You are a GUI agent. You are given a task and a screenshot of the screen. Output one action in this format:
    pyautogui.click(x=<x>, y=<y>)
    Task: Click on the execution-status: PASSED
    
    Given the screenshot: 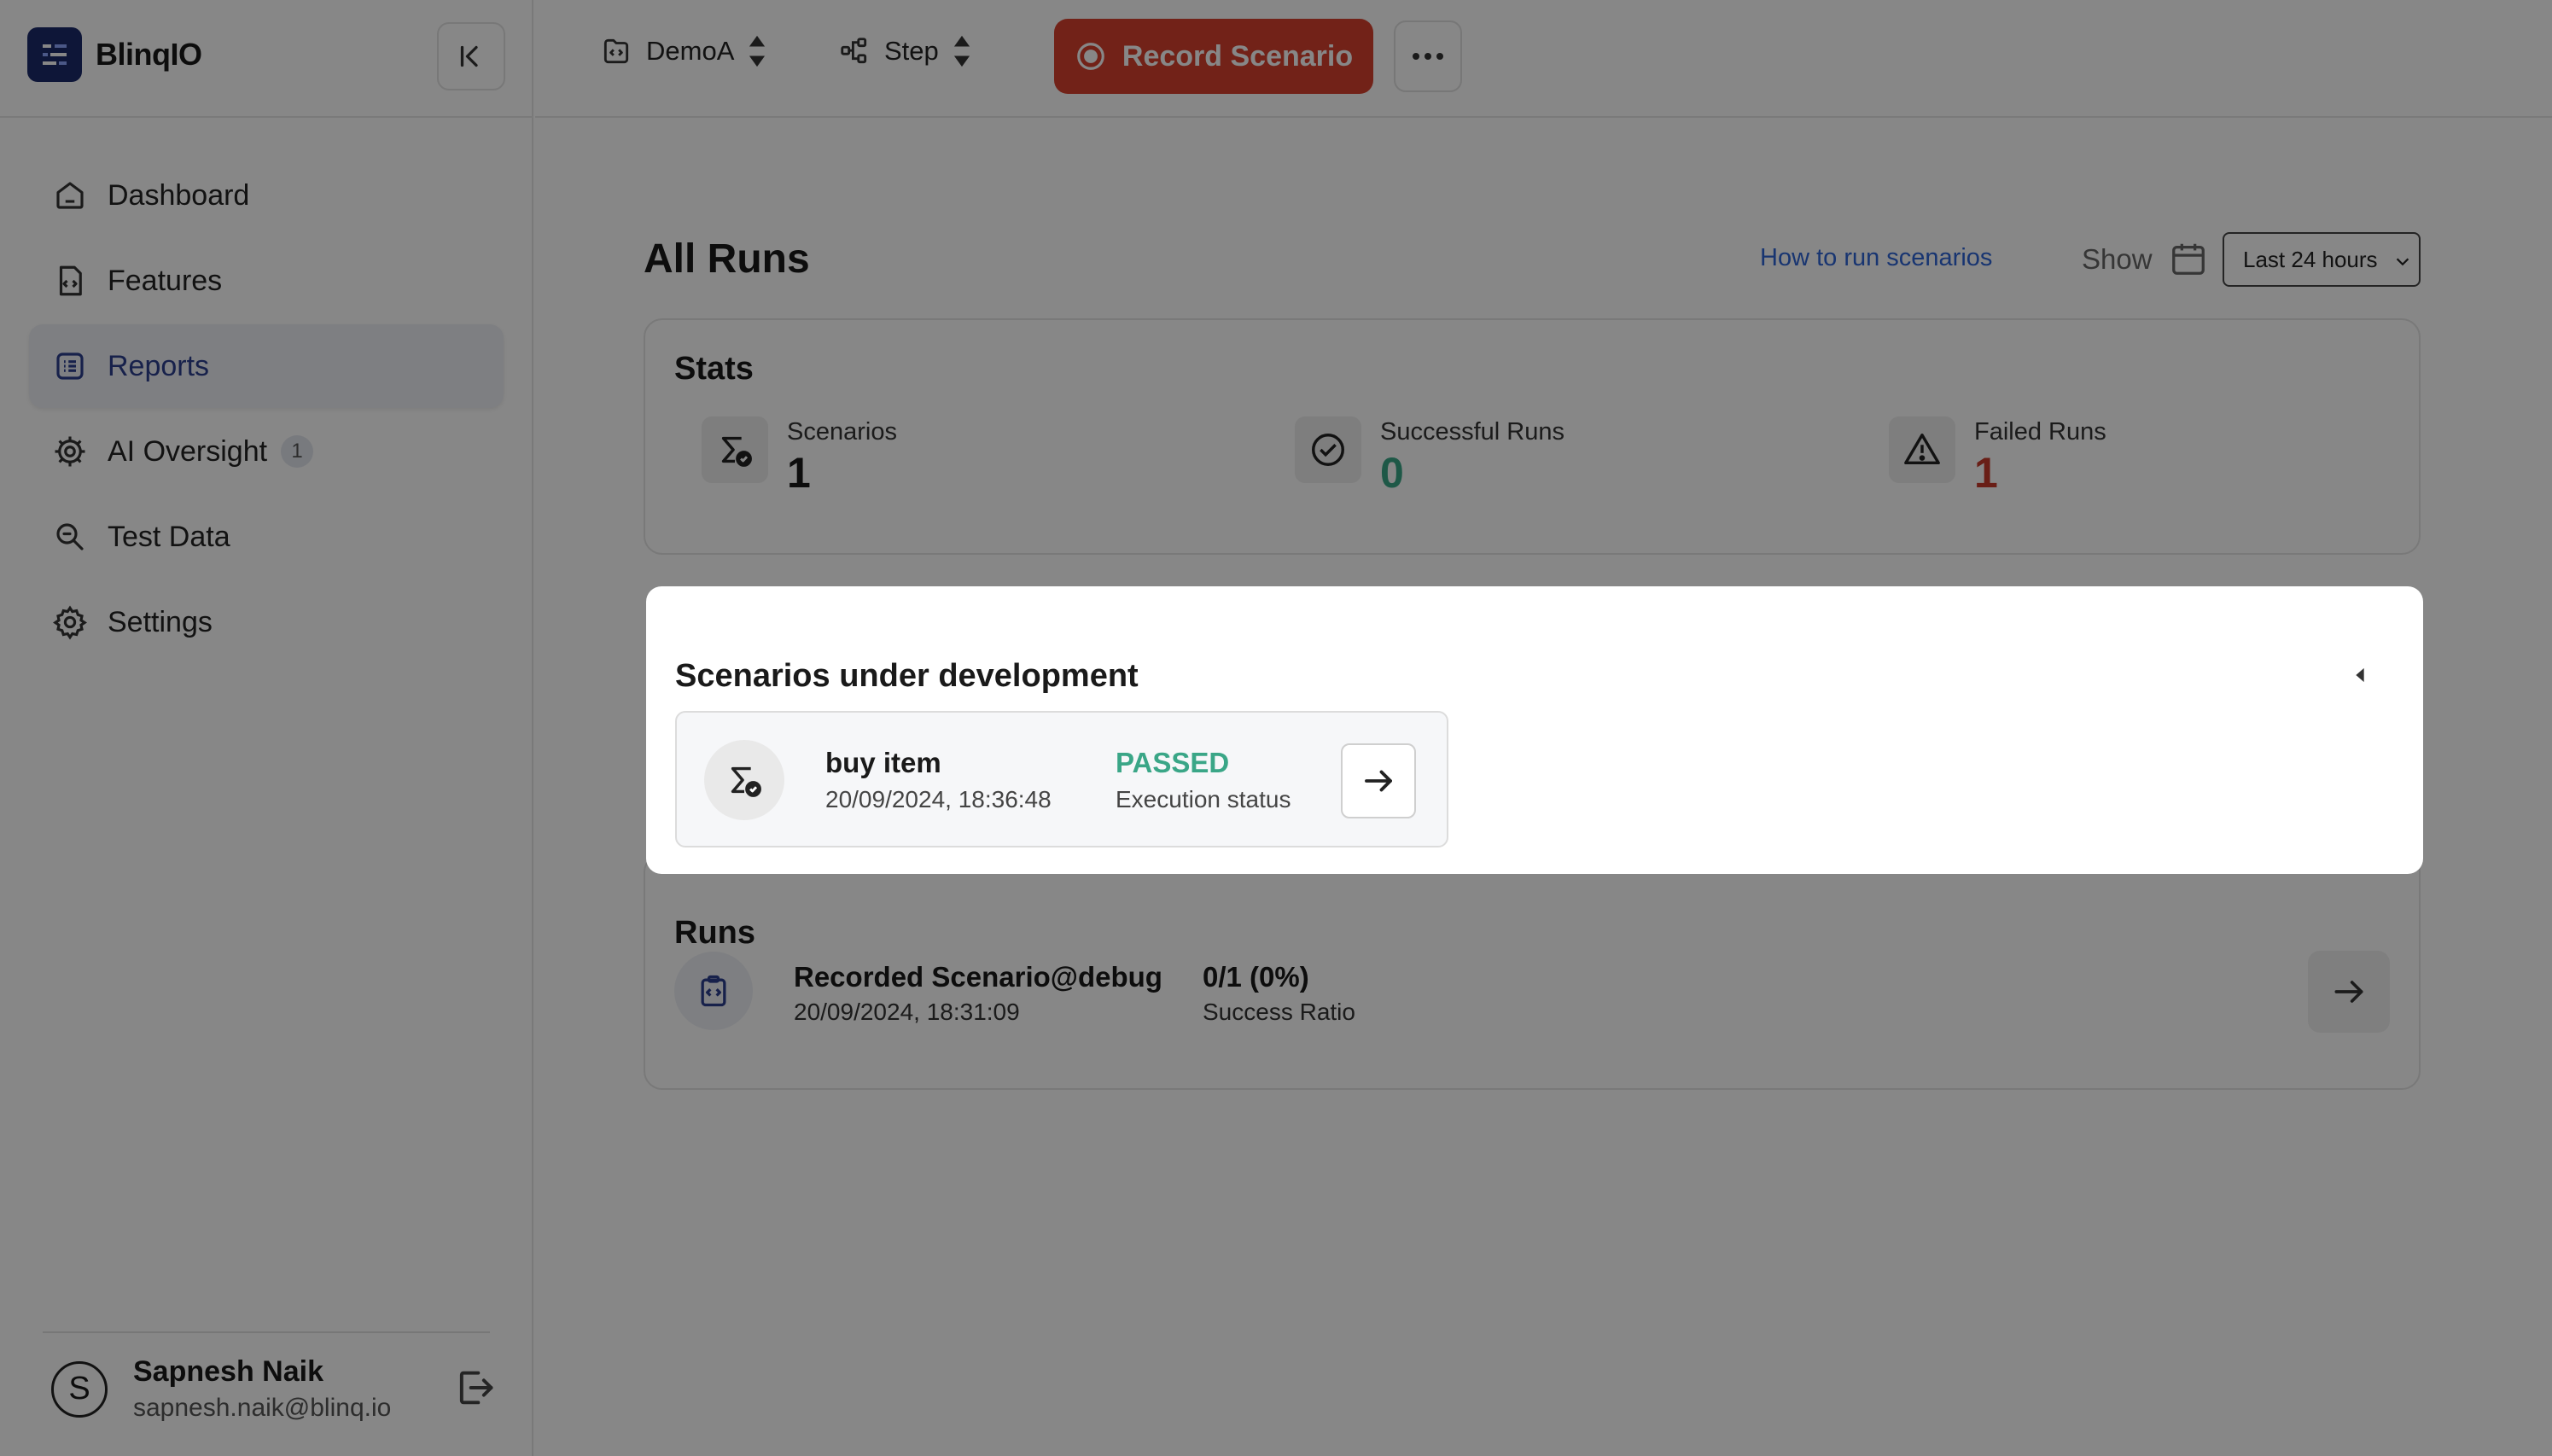 What is the action you would take?
    pyautogui.click(x=1173, y=763)
    